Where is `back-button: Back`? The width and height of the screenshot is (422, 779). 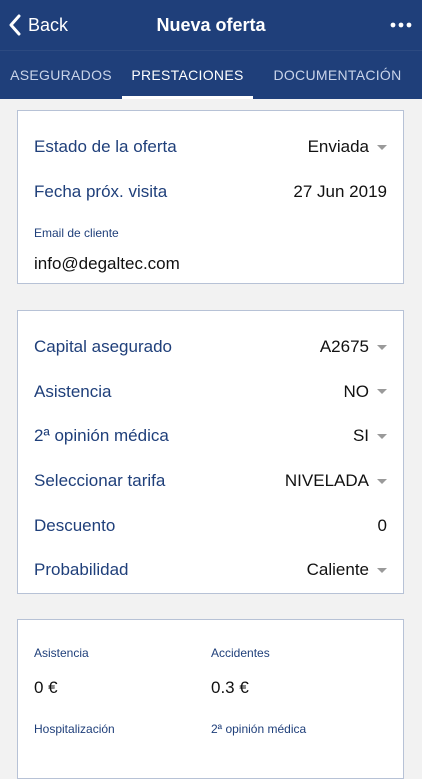 back-button: Back is located at coordinates (38, 25).